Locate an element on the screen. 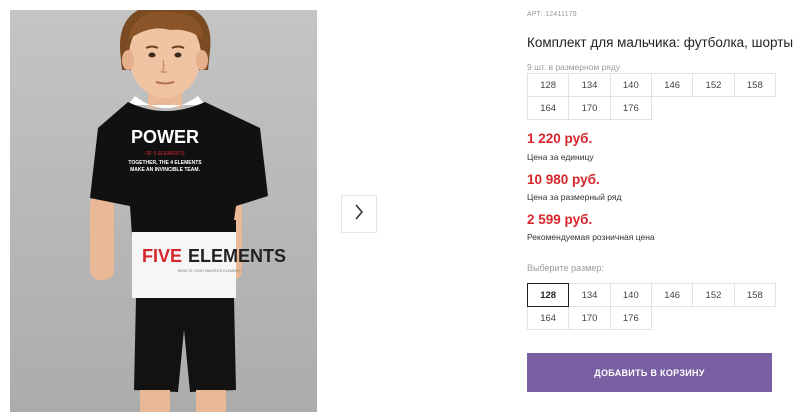 The width and height of the screenshot is (800, 412). size-option-176: 176 is located at coordinates (630, 318).